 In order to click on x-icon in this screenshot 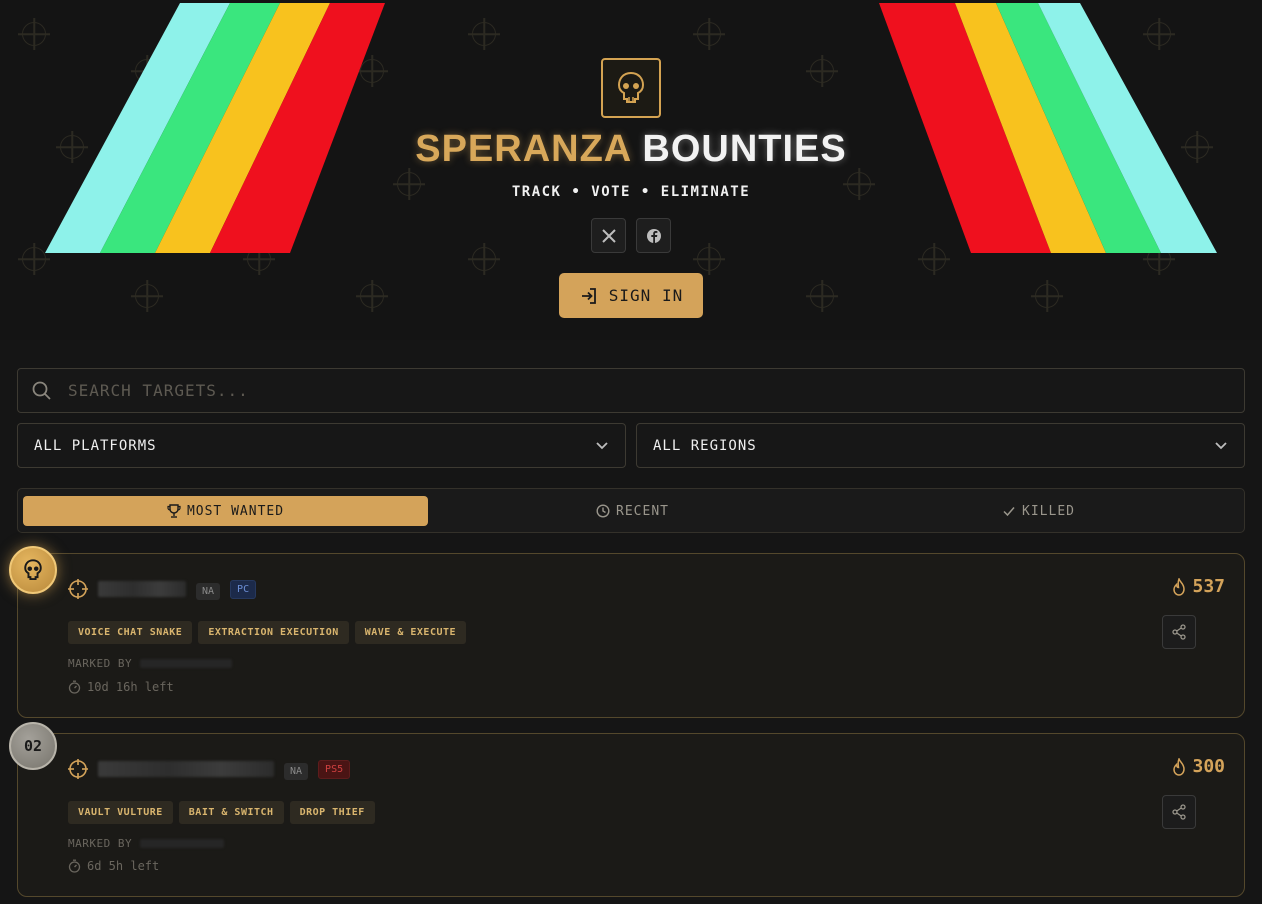, I will do `click(608, 235)`.